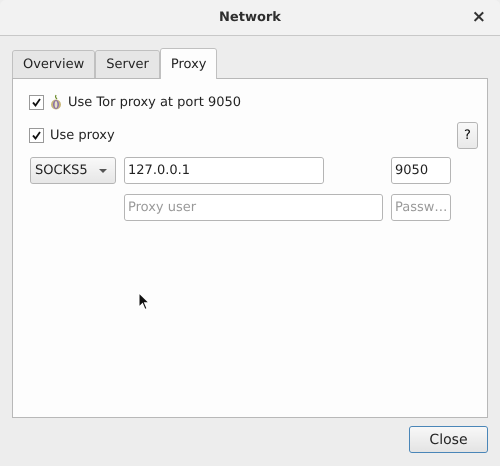  I want to click on caret-icon, so click(103, 170).